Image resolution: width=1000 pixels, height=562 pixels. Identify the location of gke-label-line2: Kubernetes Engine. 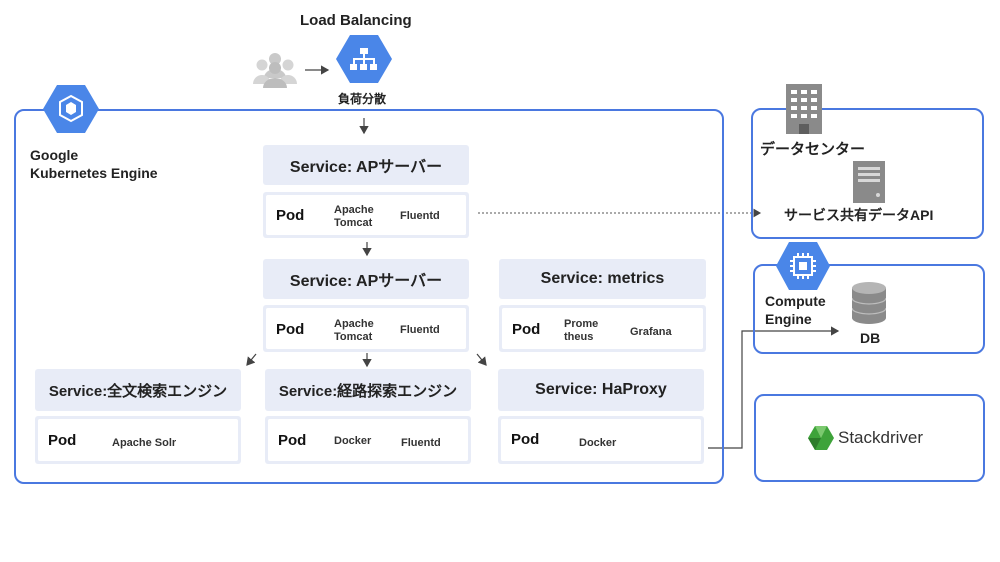
(94, 173).